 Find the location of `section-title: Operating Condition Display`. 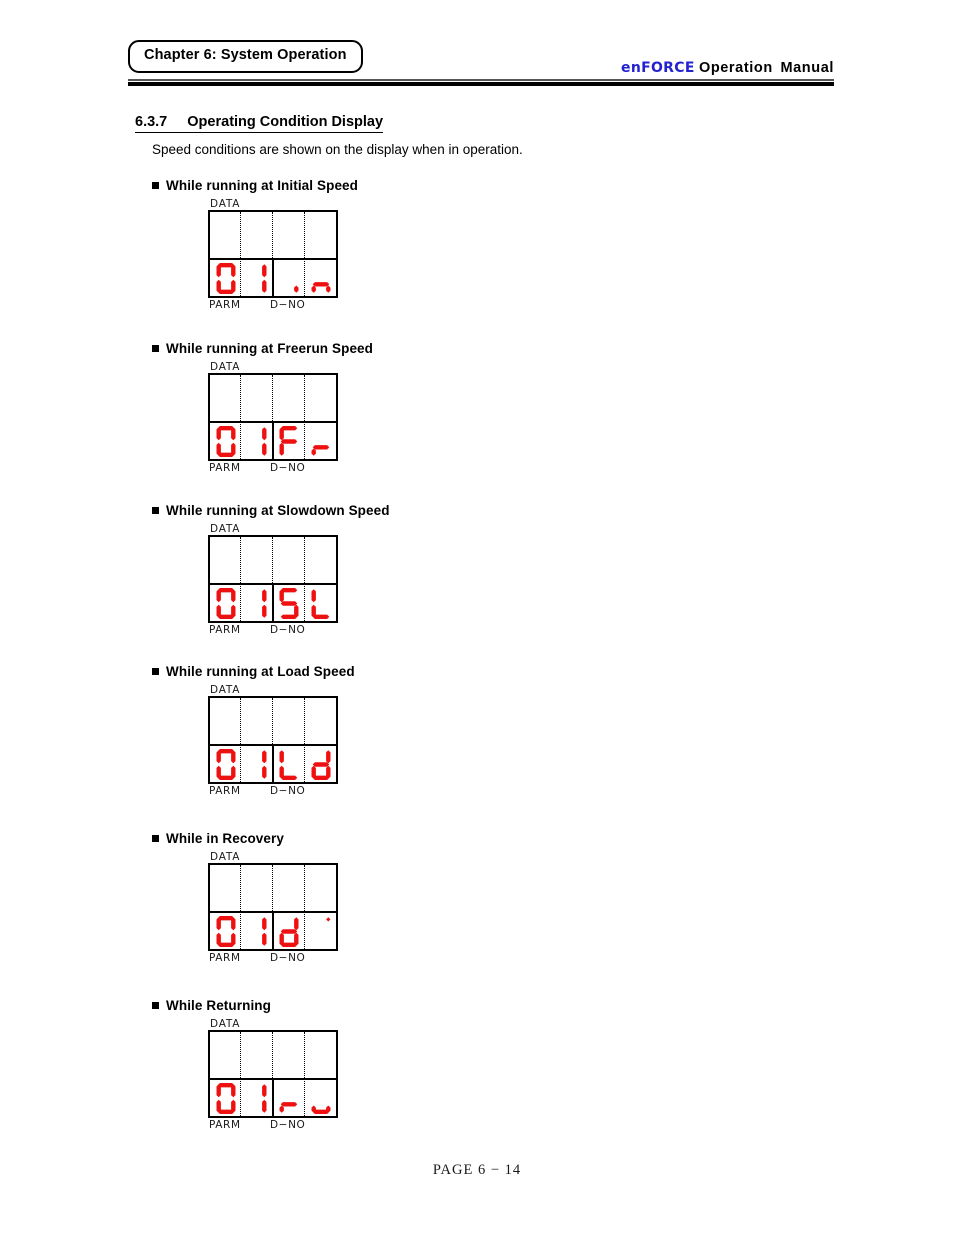

section-title: Operating Condition Display is located at coordinates (285, 122).